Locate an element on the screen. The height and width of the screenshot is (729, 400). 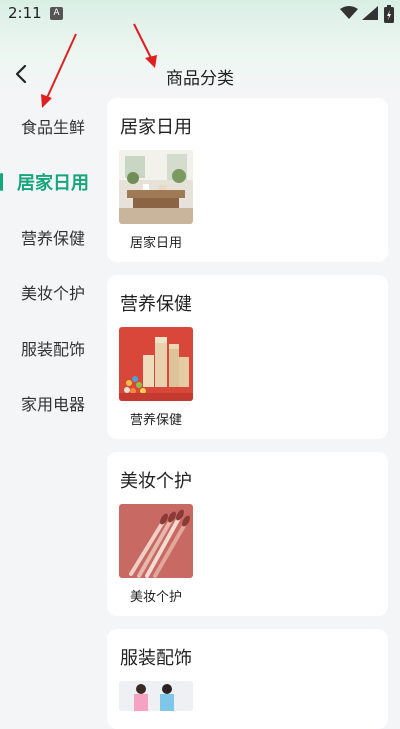
makeup-brushes-image is located at coordinates (156, 541).